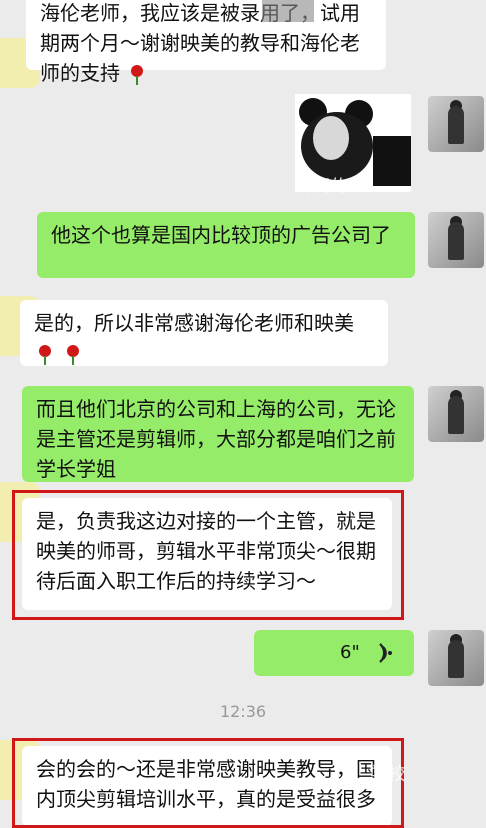 This screenshot has height=828, width=486. I want to click on voice-message-bubble: 6", so click(334, 653).